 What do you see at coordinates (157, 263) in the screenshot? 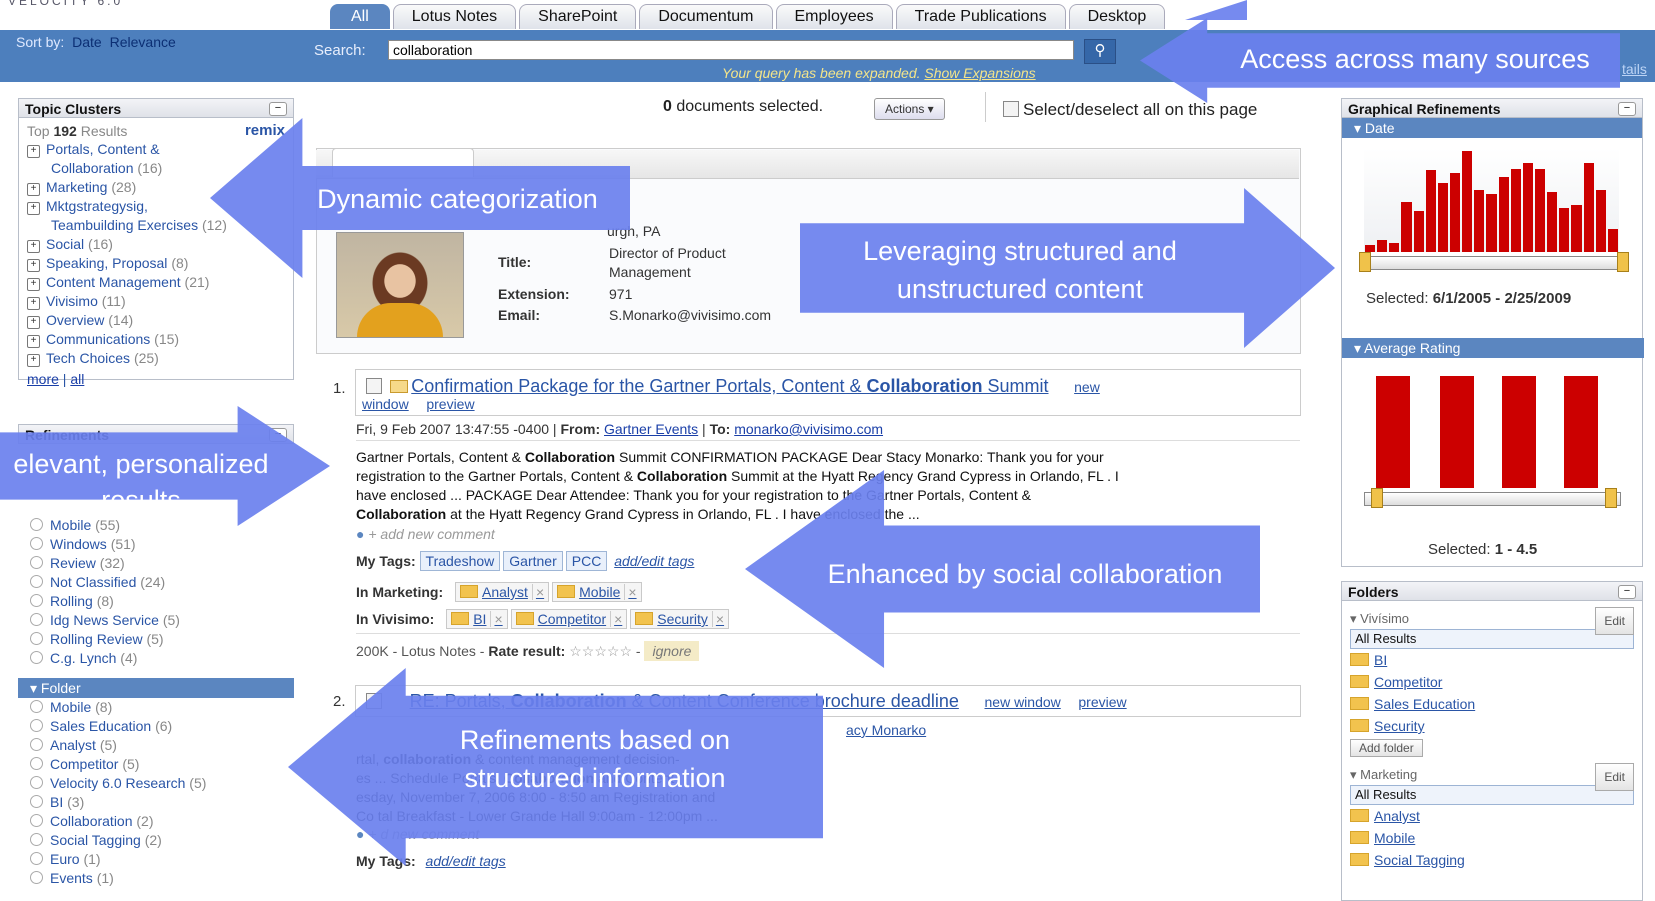
I see `topic-cluster-item: + Speaking, Proposal (8)` at bounding box center [157, 263].